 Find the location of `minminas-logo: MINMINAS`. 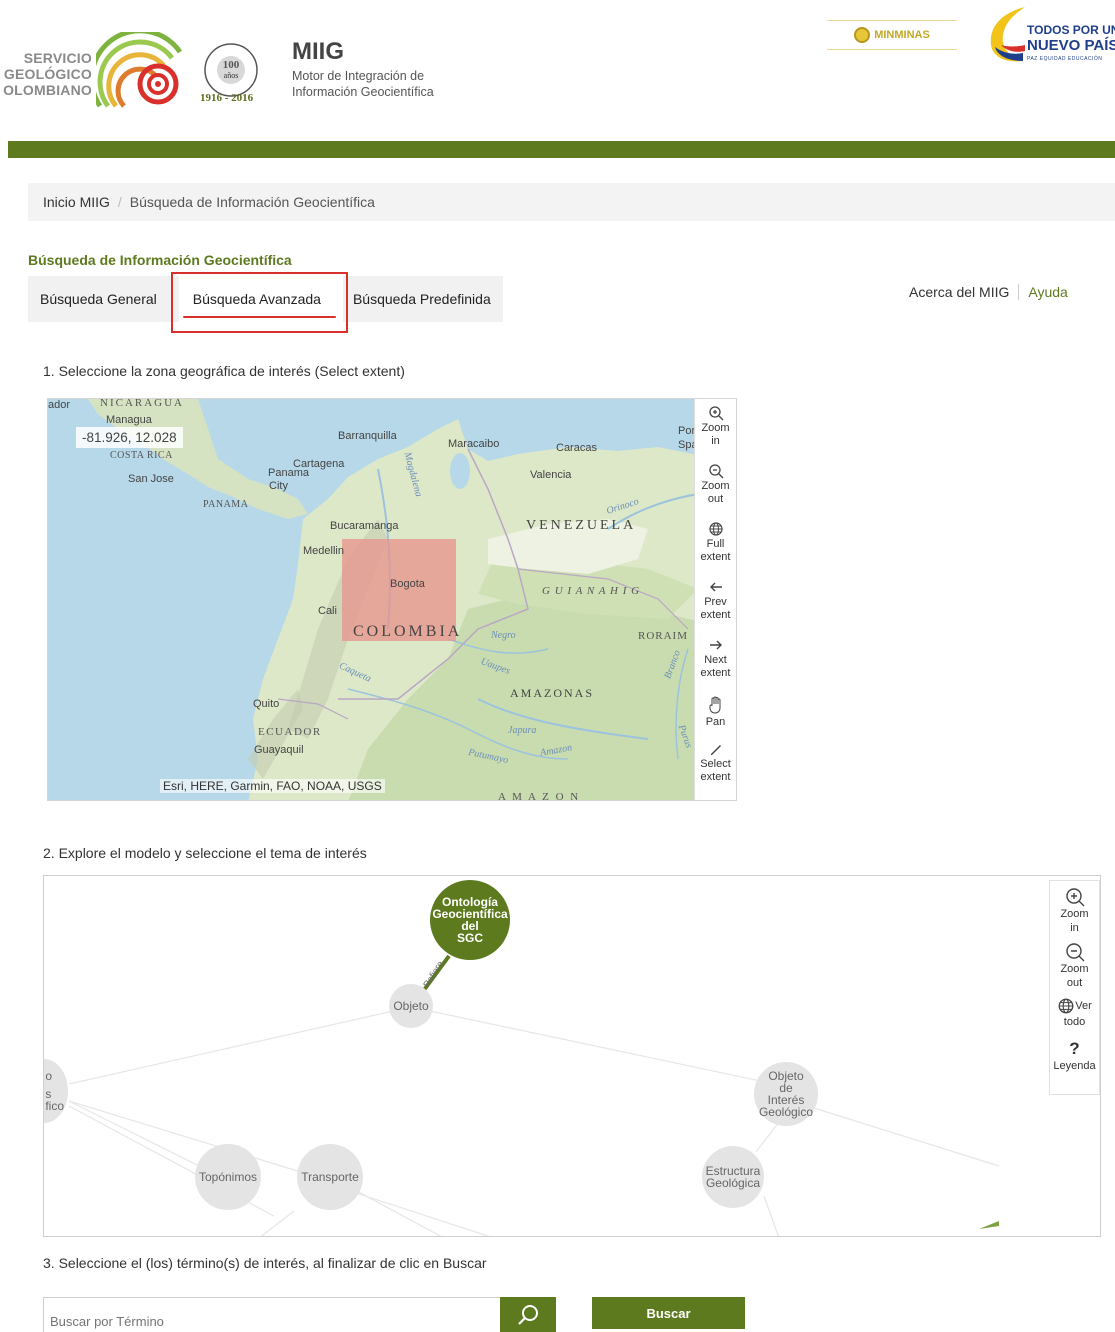

minminas-logo: MINMINAS is located at coordinates (892, 35).